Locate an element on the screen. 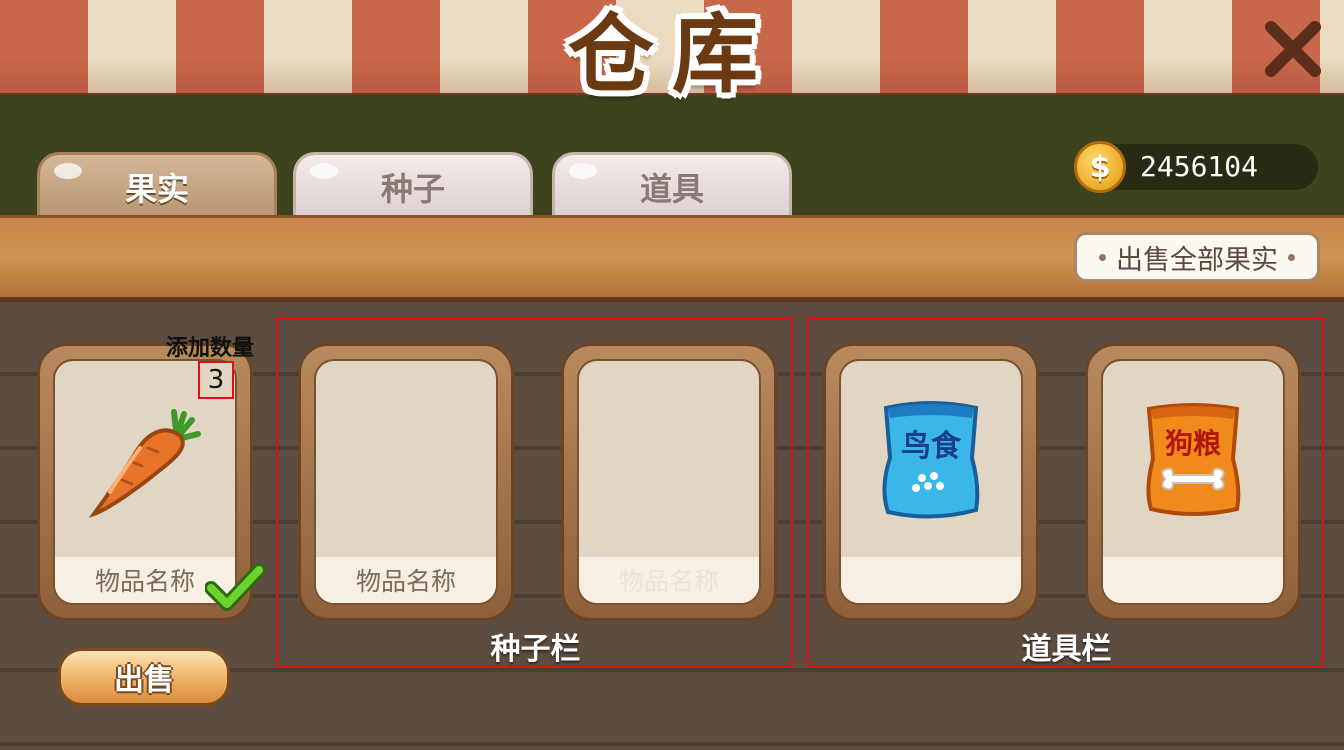 This screenshot has width=1344, height=750. coin-value: 2456104 is located at coordinates (1199, 166).